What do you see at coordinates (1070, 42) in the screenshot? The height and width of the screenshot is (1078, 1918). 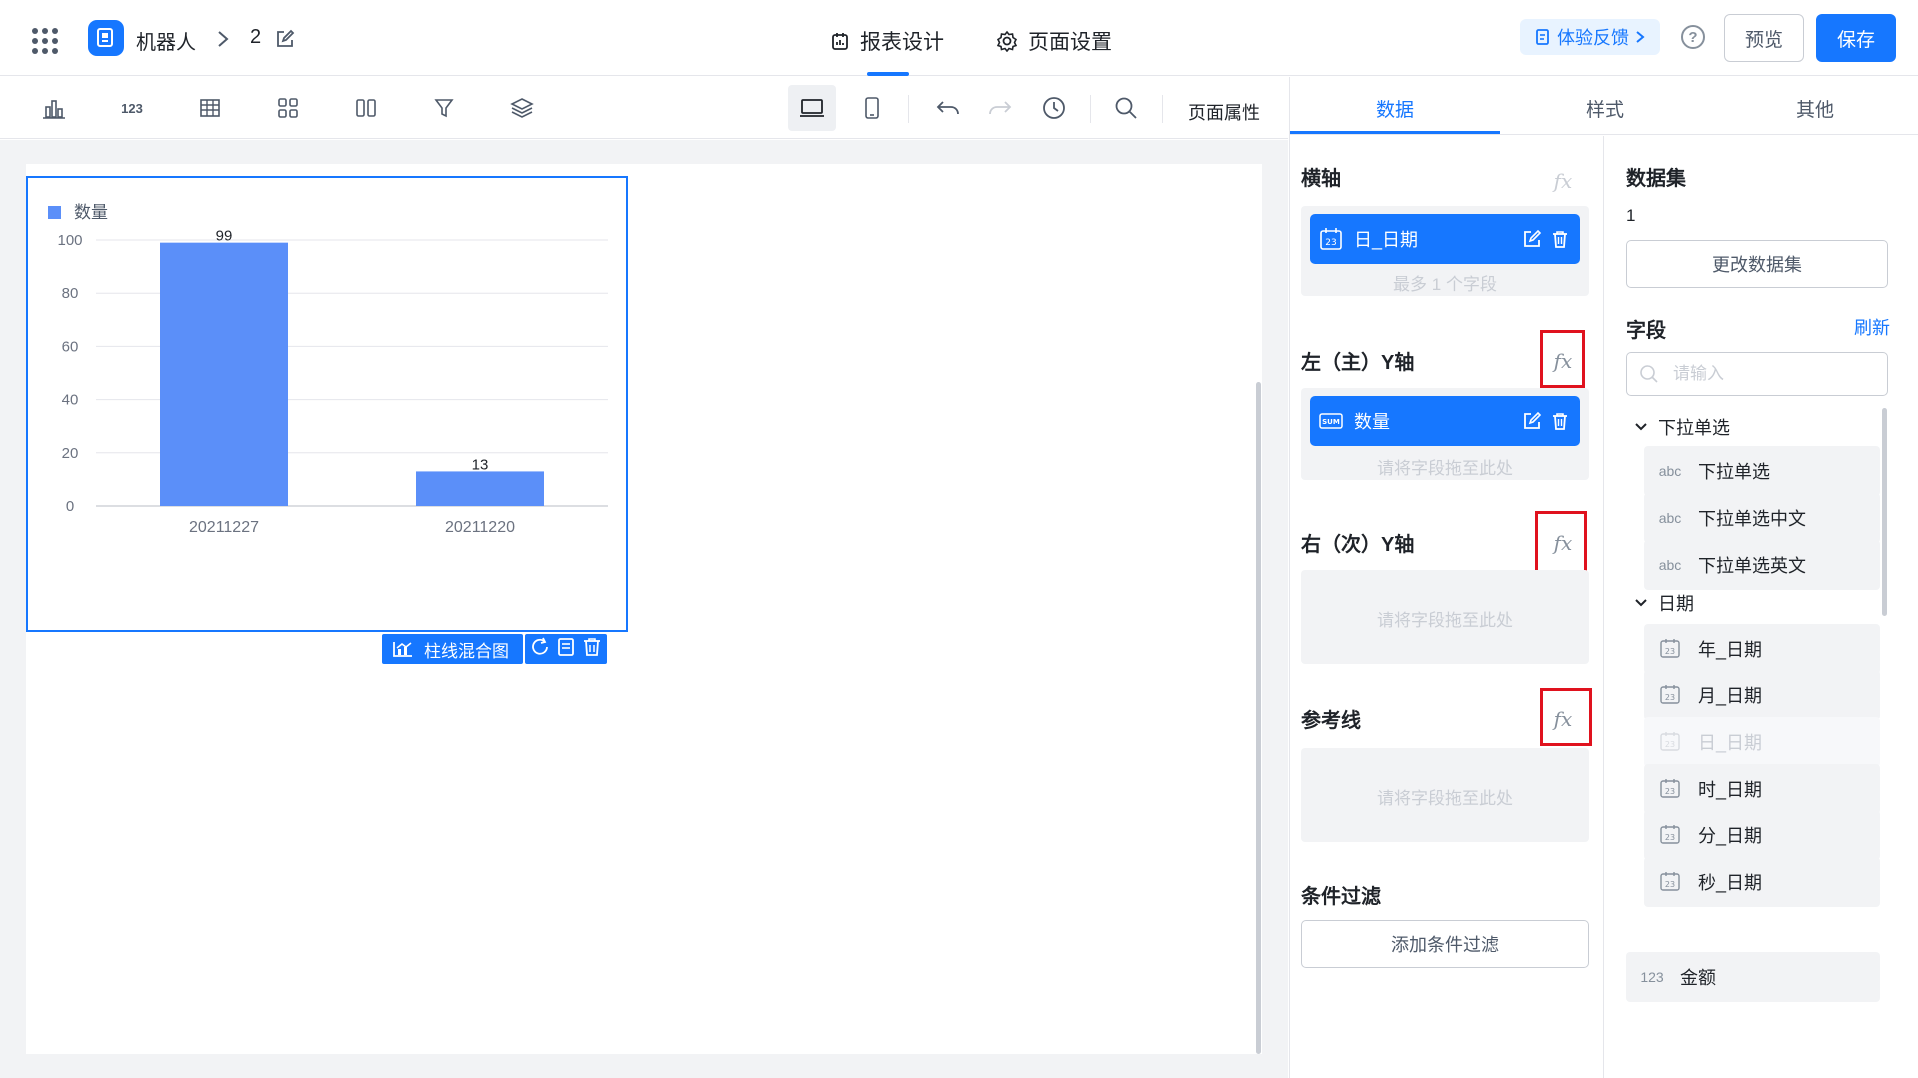 I see `tab-page-settings-label: 页面设置` at bounding box center [1070, 42].